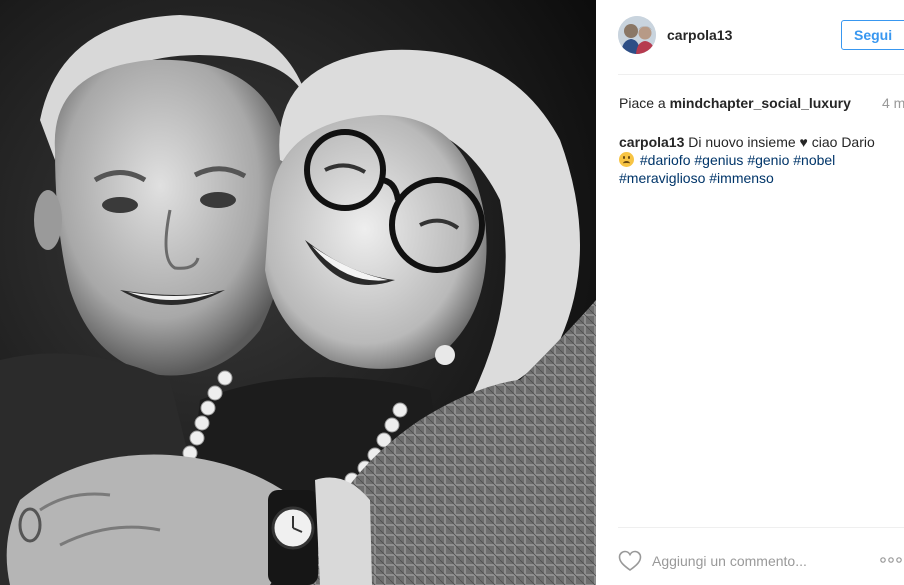 This screenshot has height=585, width=904. What do you see at coordinates (665, 160) in the screenshot?
I see `hashtag-dariofo: #dariofo` at bounding box center [665, 160].